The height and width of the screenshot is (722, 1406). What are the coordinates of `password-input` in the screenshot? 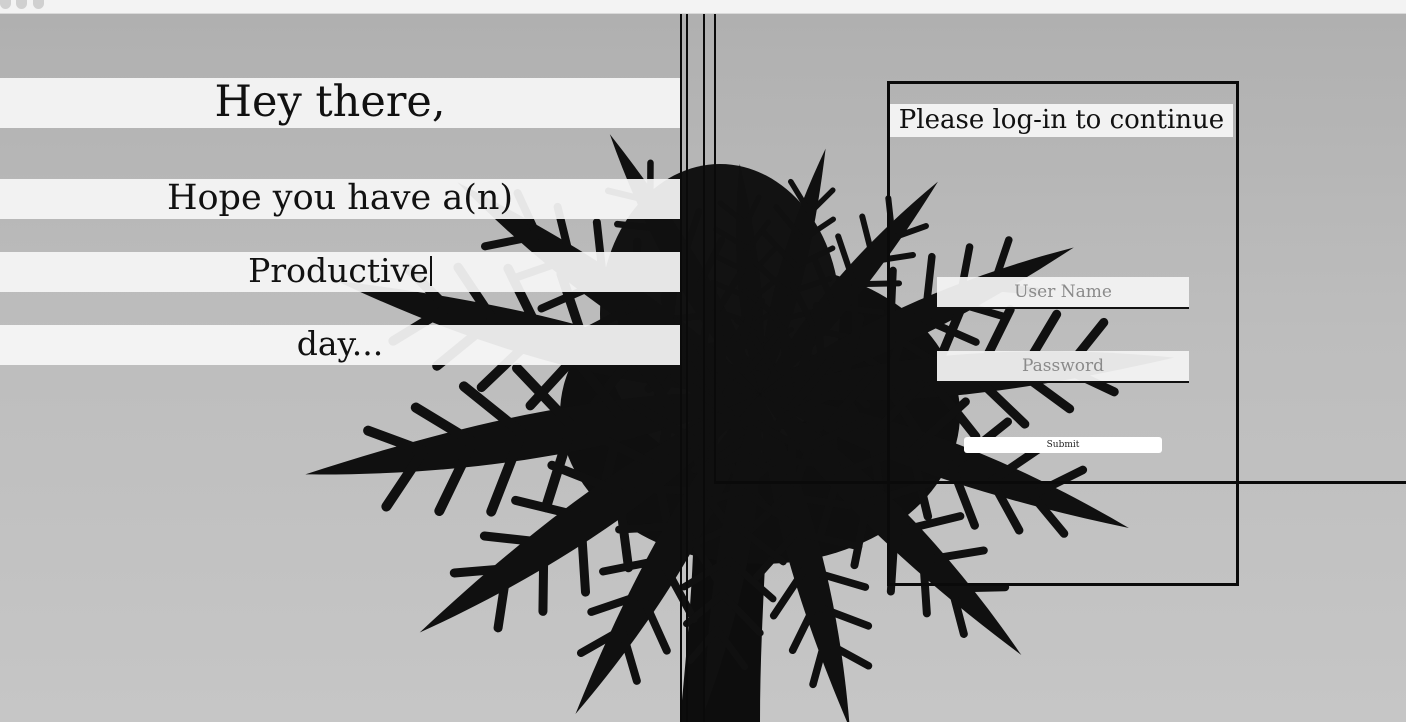 It's located at (1063, 367).